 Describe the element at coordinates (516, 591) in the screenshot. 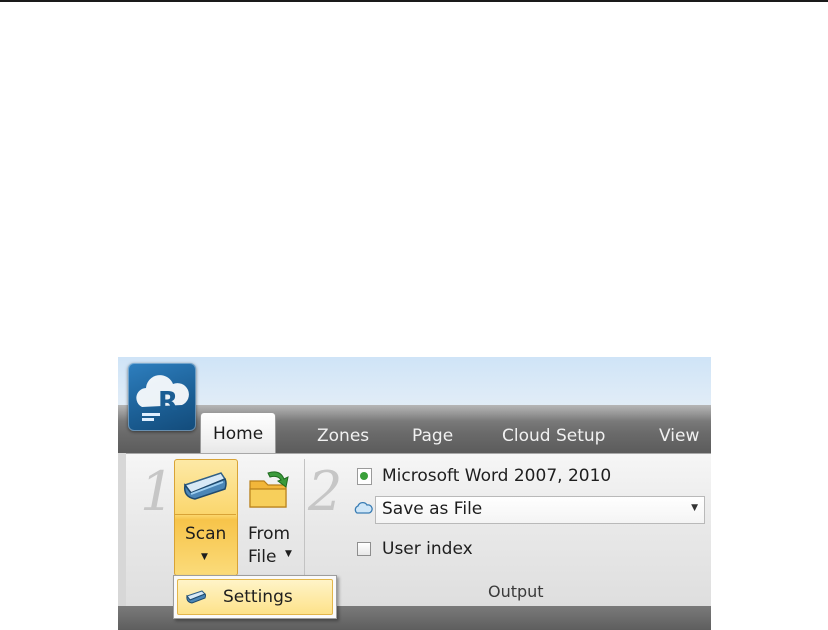

I see `output-group-label: Output` at that location.